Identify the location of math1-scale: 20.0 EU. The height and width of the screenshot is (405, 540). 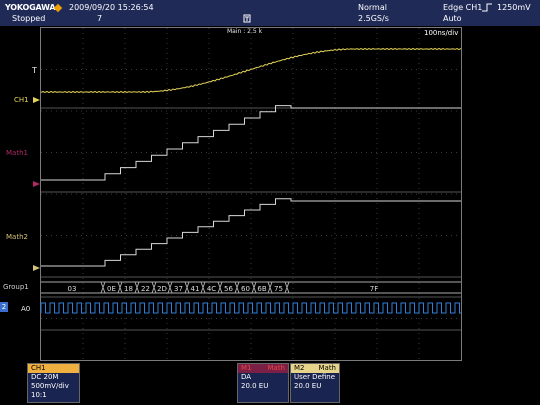
(255, 386).